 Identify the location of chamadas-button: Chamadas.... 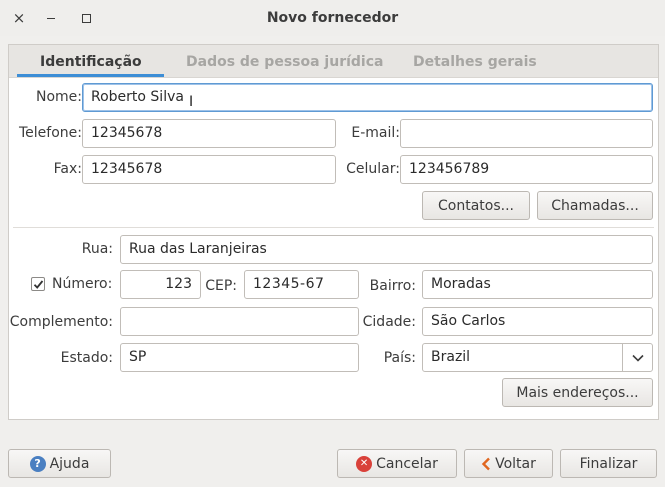
(595, 205).